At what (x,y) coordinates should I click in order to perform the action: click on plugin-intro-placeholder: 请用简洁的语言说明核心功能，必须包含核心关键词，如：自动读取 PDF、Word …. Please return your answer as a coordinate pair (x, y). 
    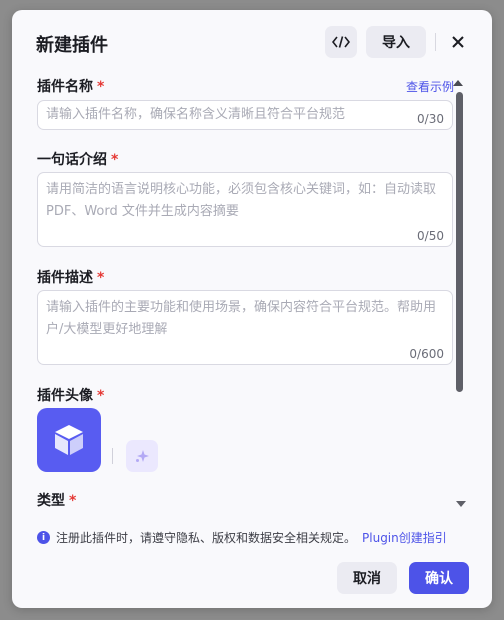
    Looking at the image, I should click on (241, 200).